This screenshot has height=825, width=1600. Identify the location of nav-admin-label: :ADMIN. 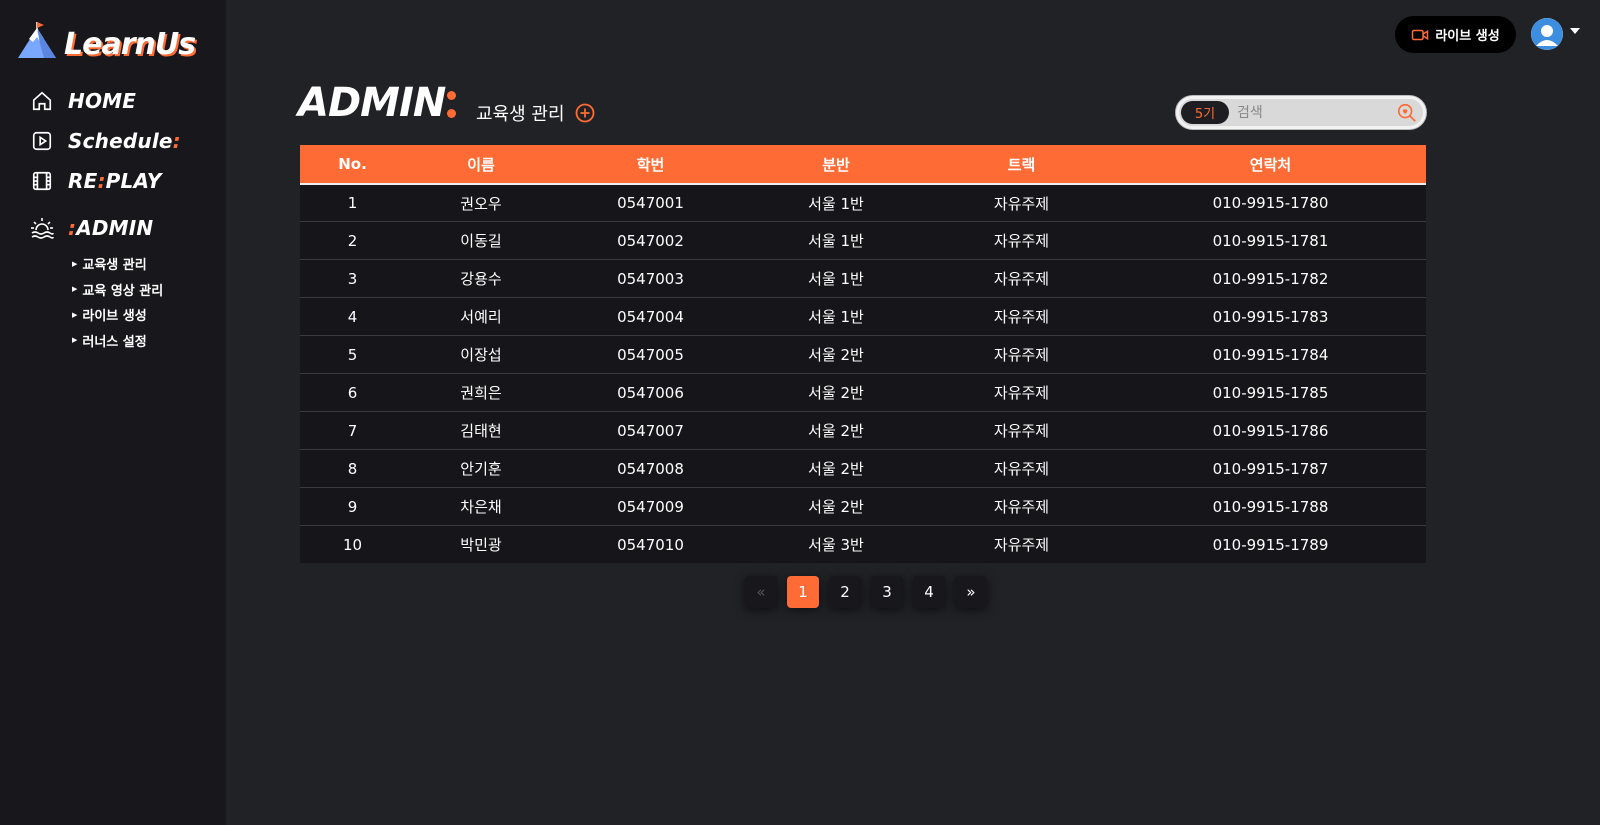
(111, 228).